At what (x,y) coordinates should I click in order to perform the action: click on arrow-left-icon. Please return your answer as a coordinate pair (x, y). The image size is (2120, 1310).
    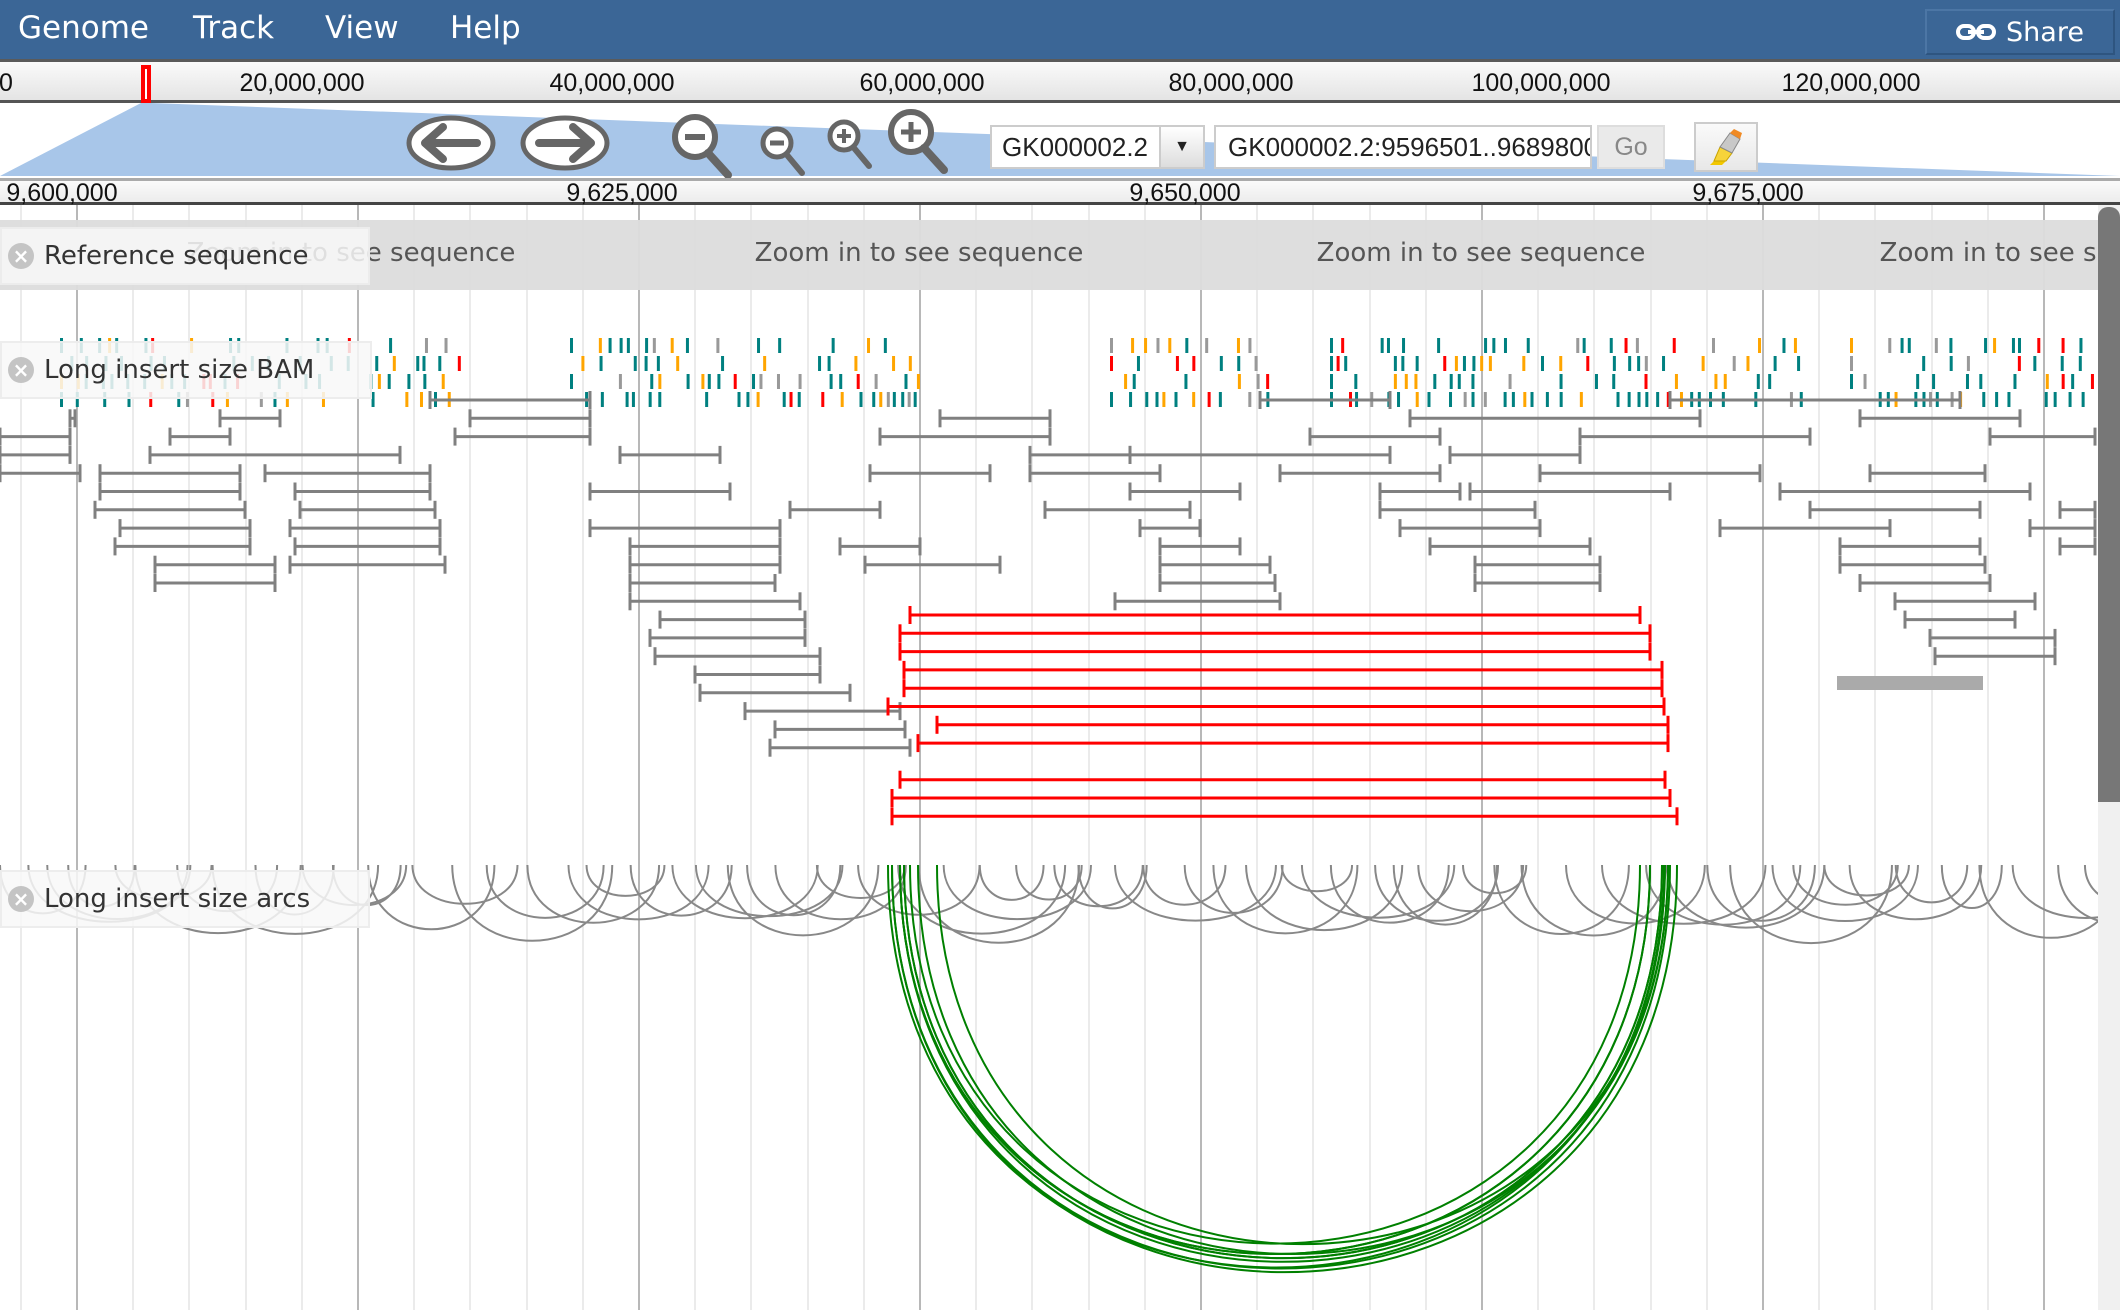
    Looking at the image, I should click on (451, 143).